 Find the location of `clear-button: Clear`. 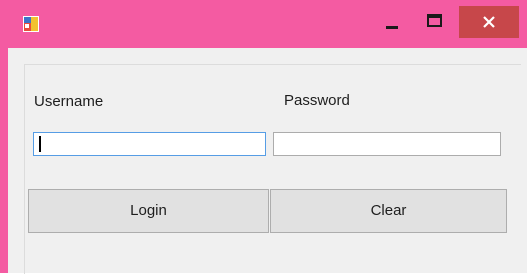

clear-button: Clear is located at coordinates (388, 211).